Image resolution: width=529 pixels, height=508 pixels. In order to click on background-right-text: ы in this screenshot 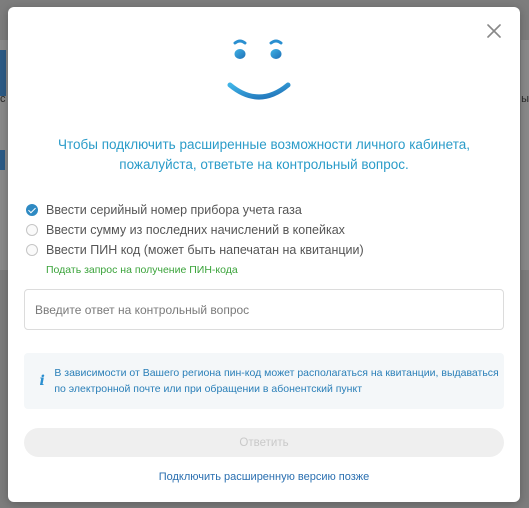, I will do `click(525, 99)`.